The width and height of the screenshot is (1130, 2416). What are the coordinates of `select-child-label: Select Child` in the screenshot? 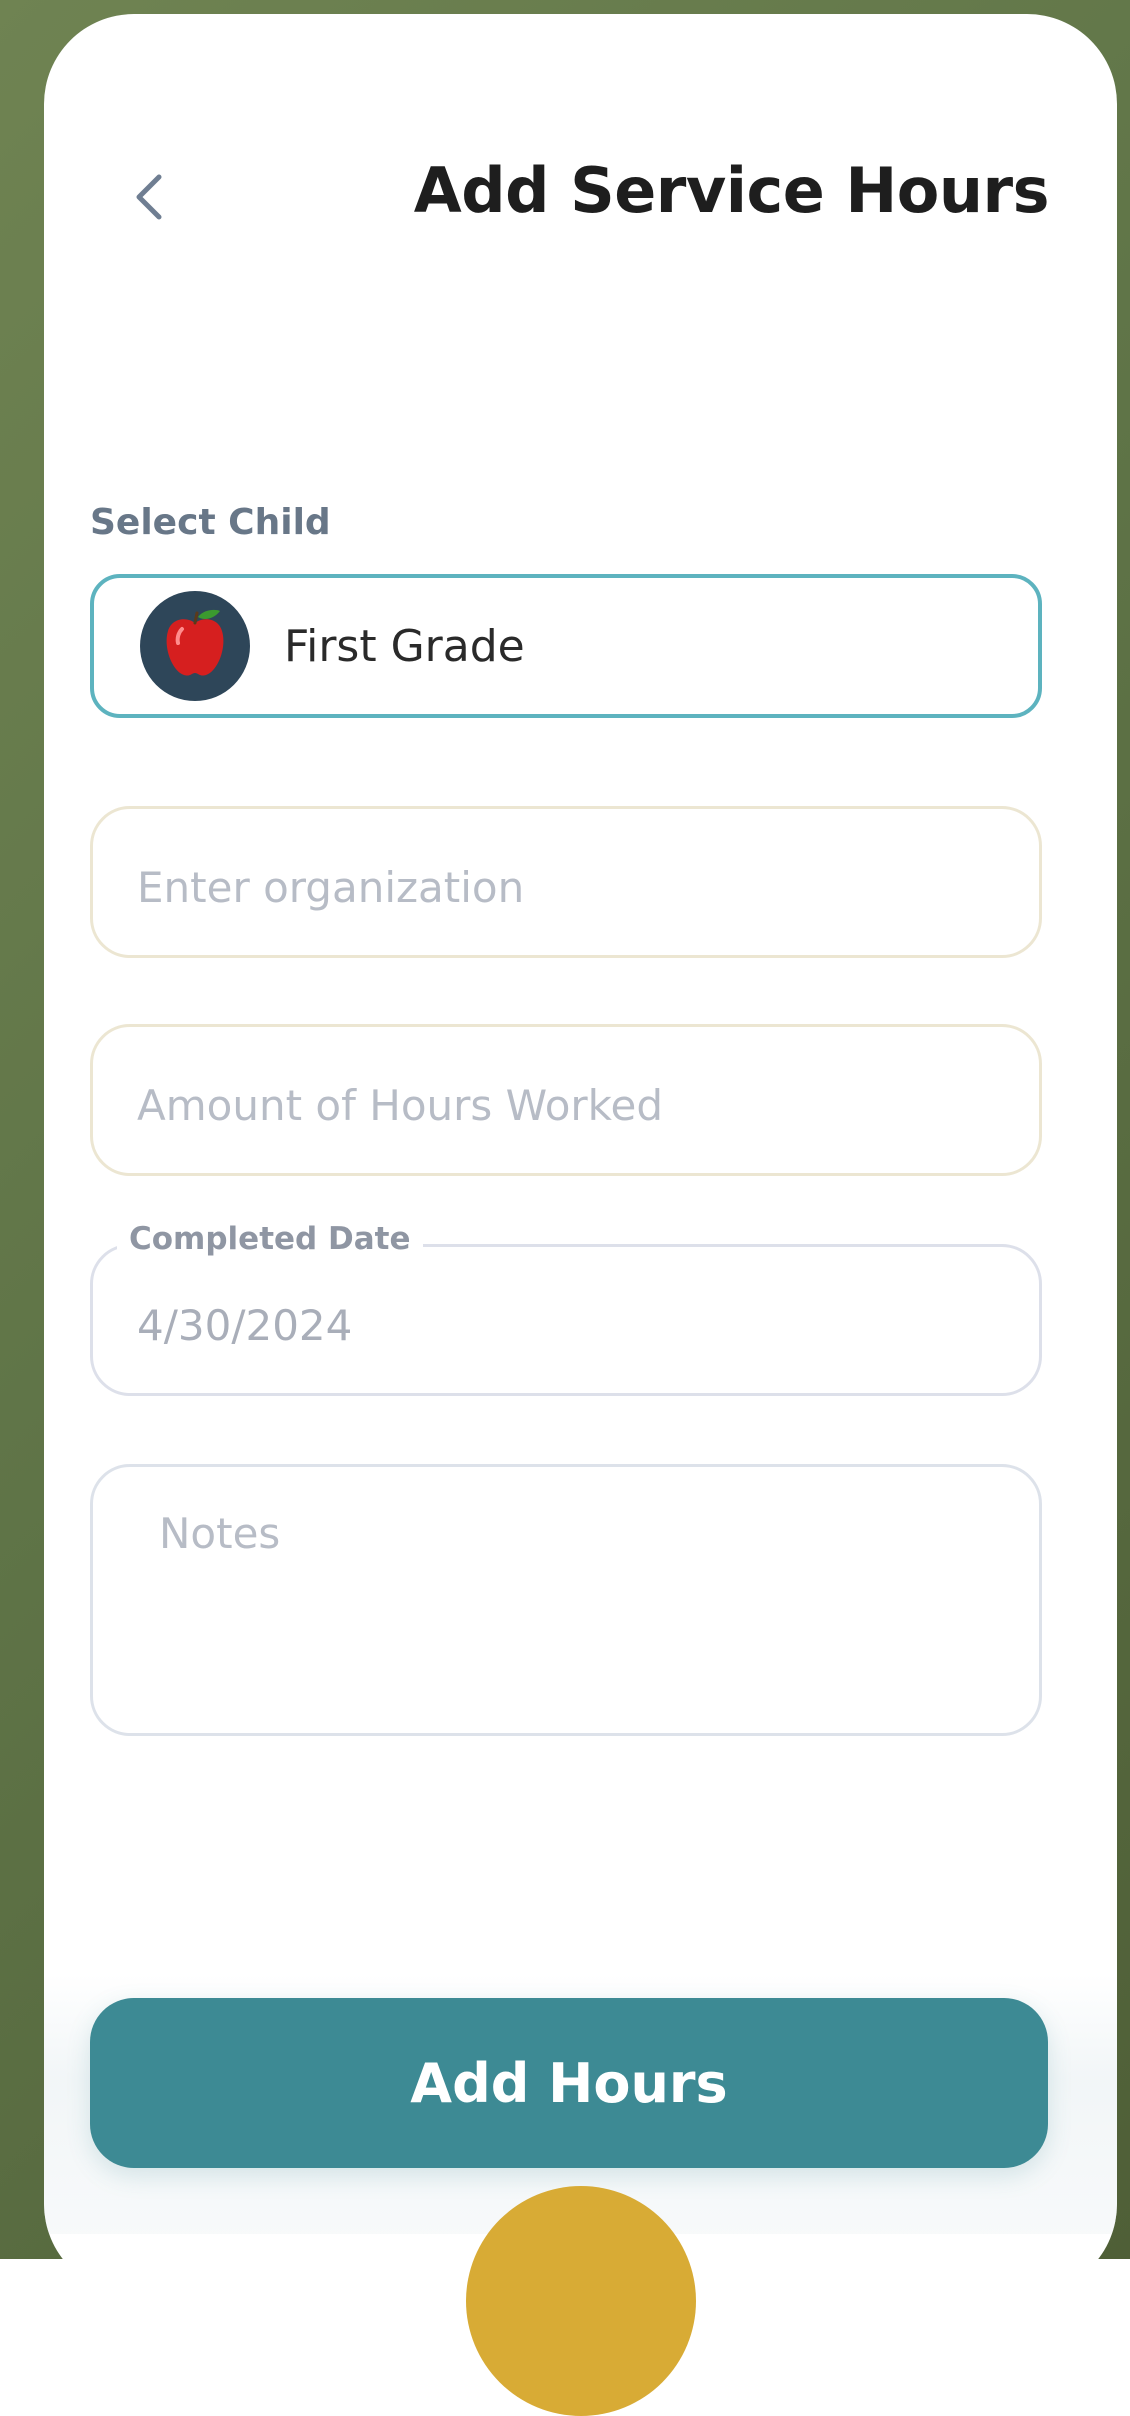 It's located at (210, 522).